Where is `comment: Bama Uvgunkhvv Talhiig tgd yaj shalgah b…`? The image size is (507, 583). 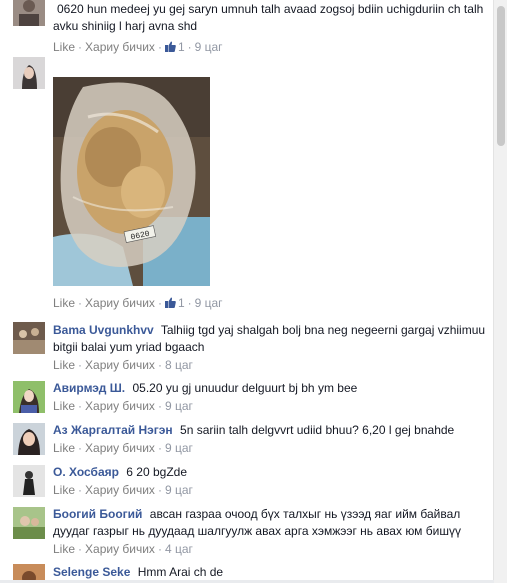 comment: Bama Uvgunkhvv Talhiig tgd yaj shalgah b… is located at coordinates (247, 348).